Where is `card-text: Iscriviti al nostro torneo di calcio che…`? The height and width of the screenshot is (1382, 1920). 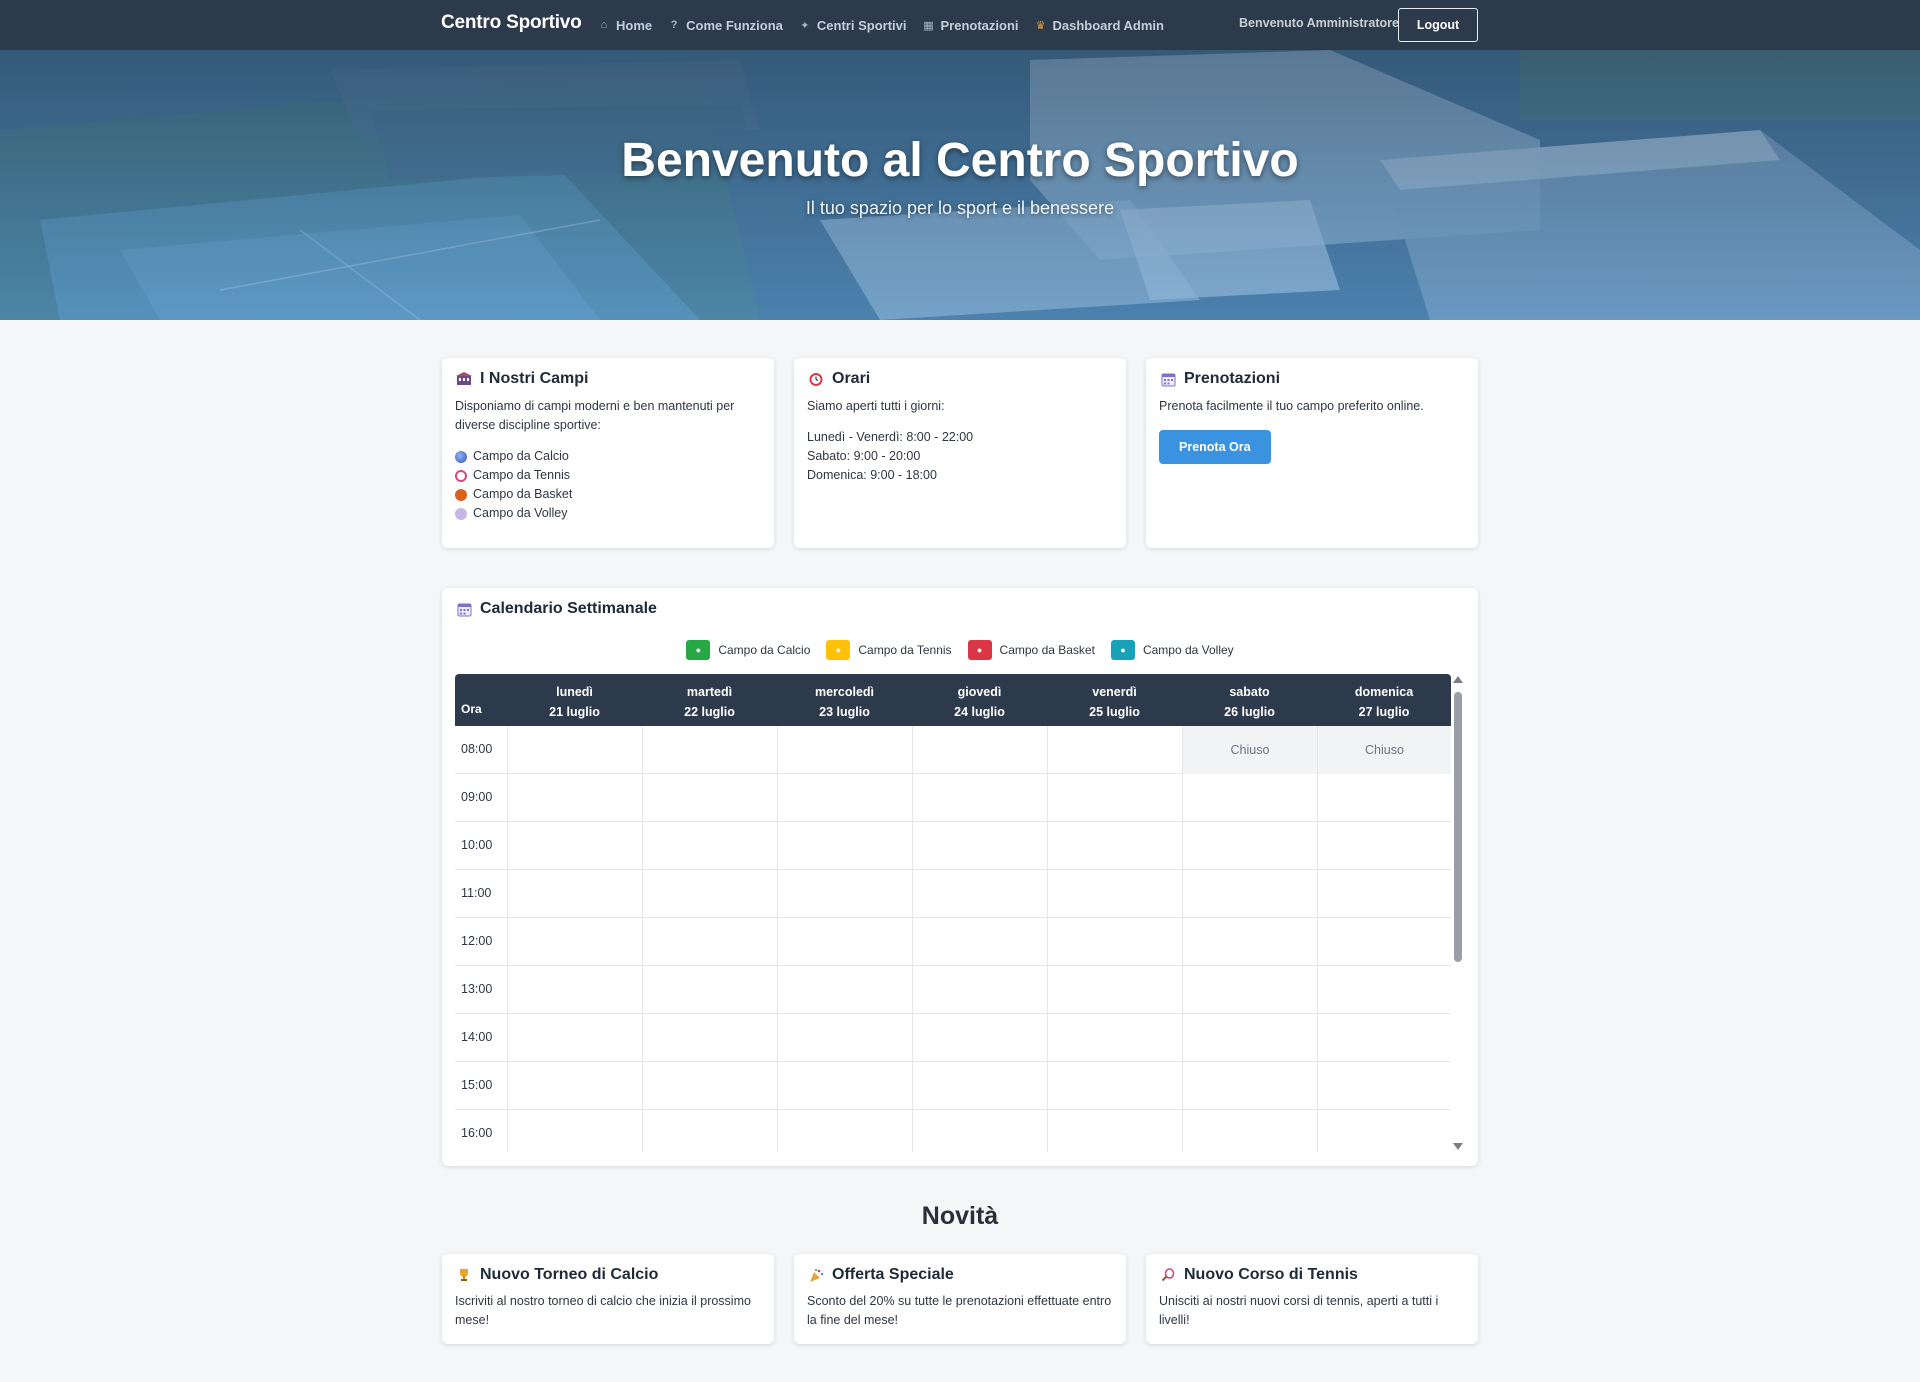 card-text: Iscriviti al nostro torneo di calcio che… is located at coordinates (603, 1310).